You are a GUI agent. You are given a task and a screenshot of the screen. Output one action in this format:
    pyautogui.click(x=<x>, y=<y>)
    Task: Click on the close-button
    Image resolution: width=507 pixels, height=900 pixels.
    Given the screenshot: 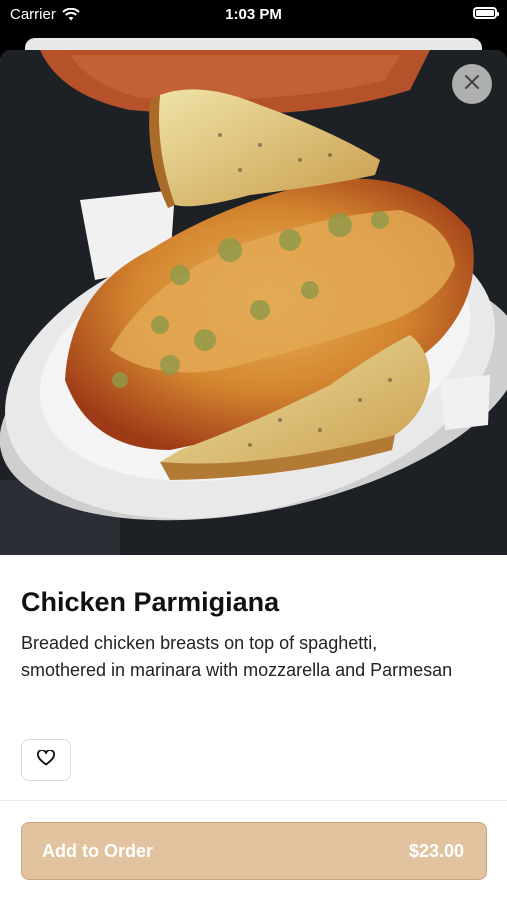 What is the action you would take?
    pyautogui.click(x=472, y=84)
    